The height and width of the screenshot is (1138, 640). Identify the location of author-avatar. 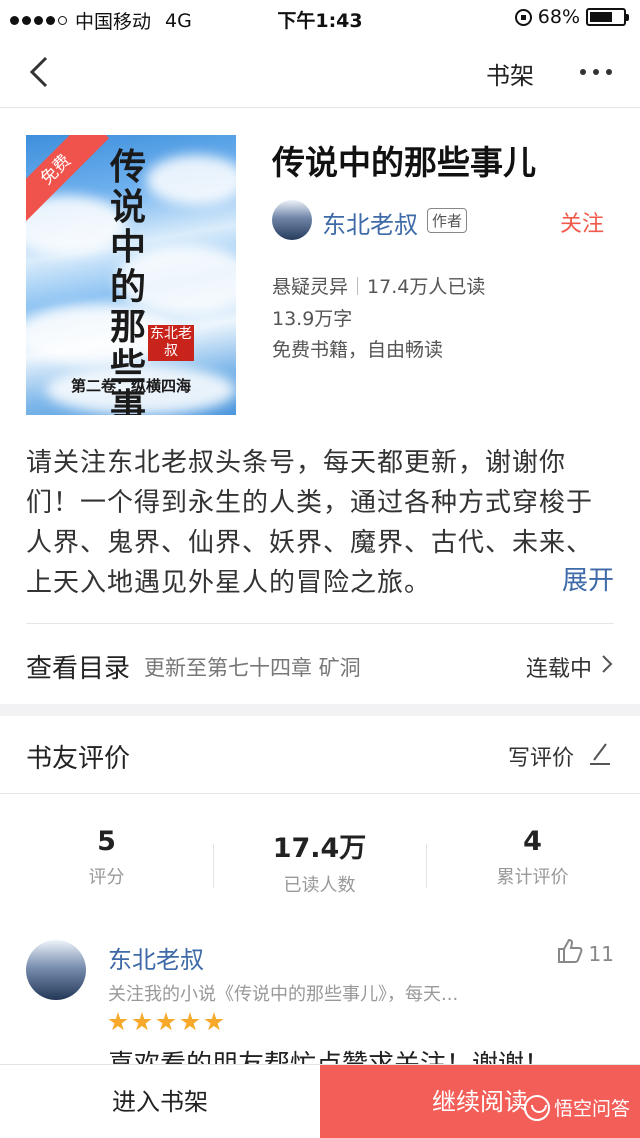
(292, 220).